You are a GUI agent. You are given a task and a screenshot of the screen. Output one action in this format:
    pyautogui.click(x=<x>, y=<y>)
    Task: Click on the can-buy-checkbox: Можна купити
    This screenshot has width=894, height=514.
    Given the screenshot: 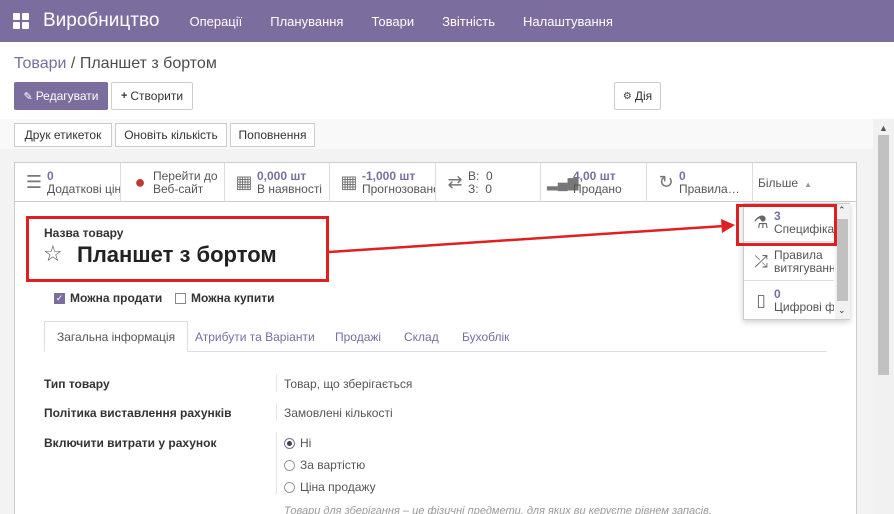 What is the action you would take?
    pyautogui.click(x=225, y=298)
    